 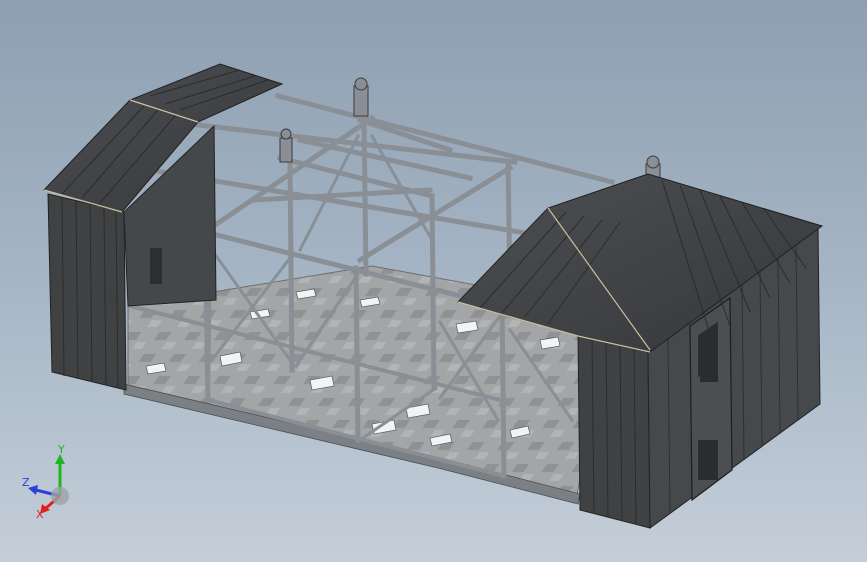 What do you see at coordinates (708, 460) in the screenshot?
I see `door-louver-bottom` at bounding box center [708, 460].